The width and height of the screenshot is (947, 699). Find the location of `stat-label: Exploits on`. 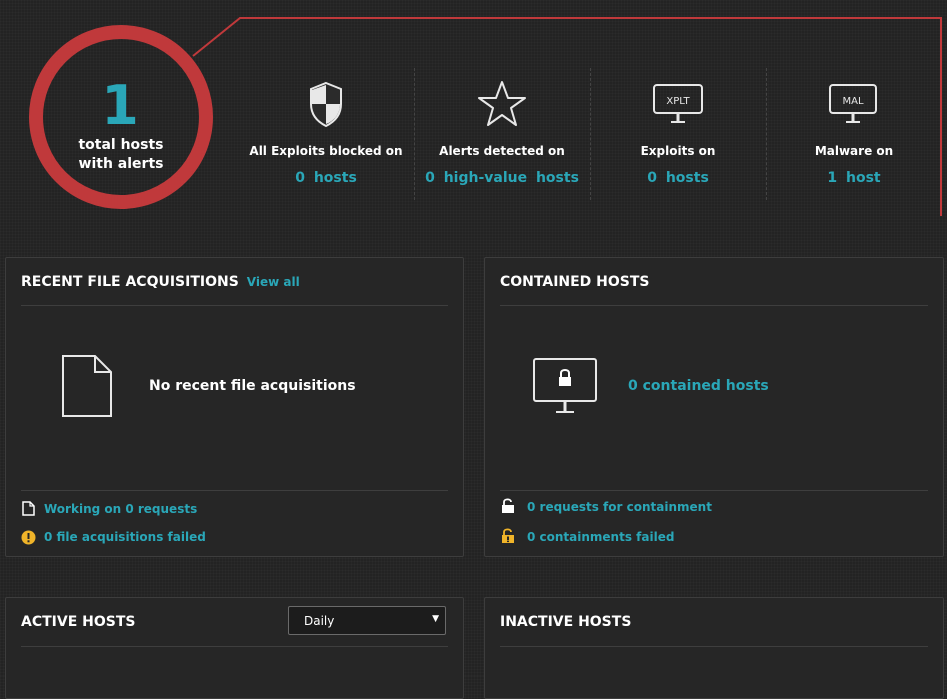

stat-label: Exploits on is located at coordinates (678, 151).